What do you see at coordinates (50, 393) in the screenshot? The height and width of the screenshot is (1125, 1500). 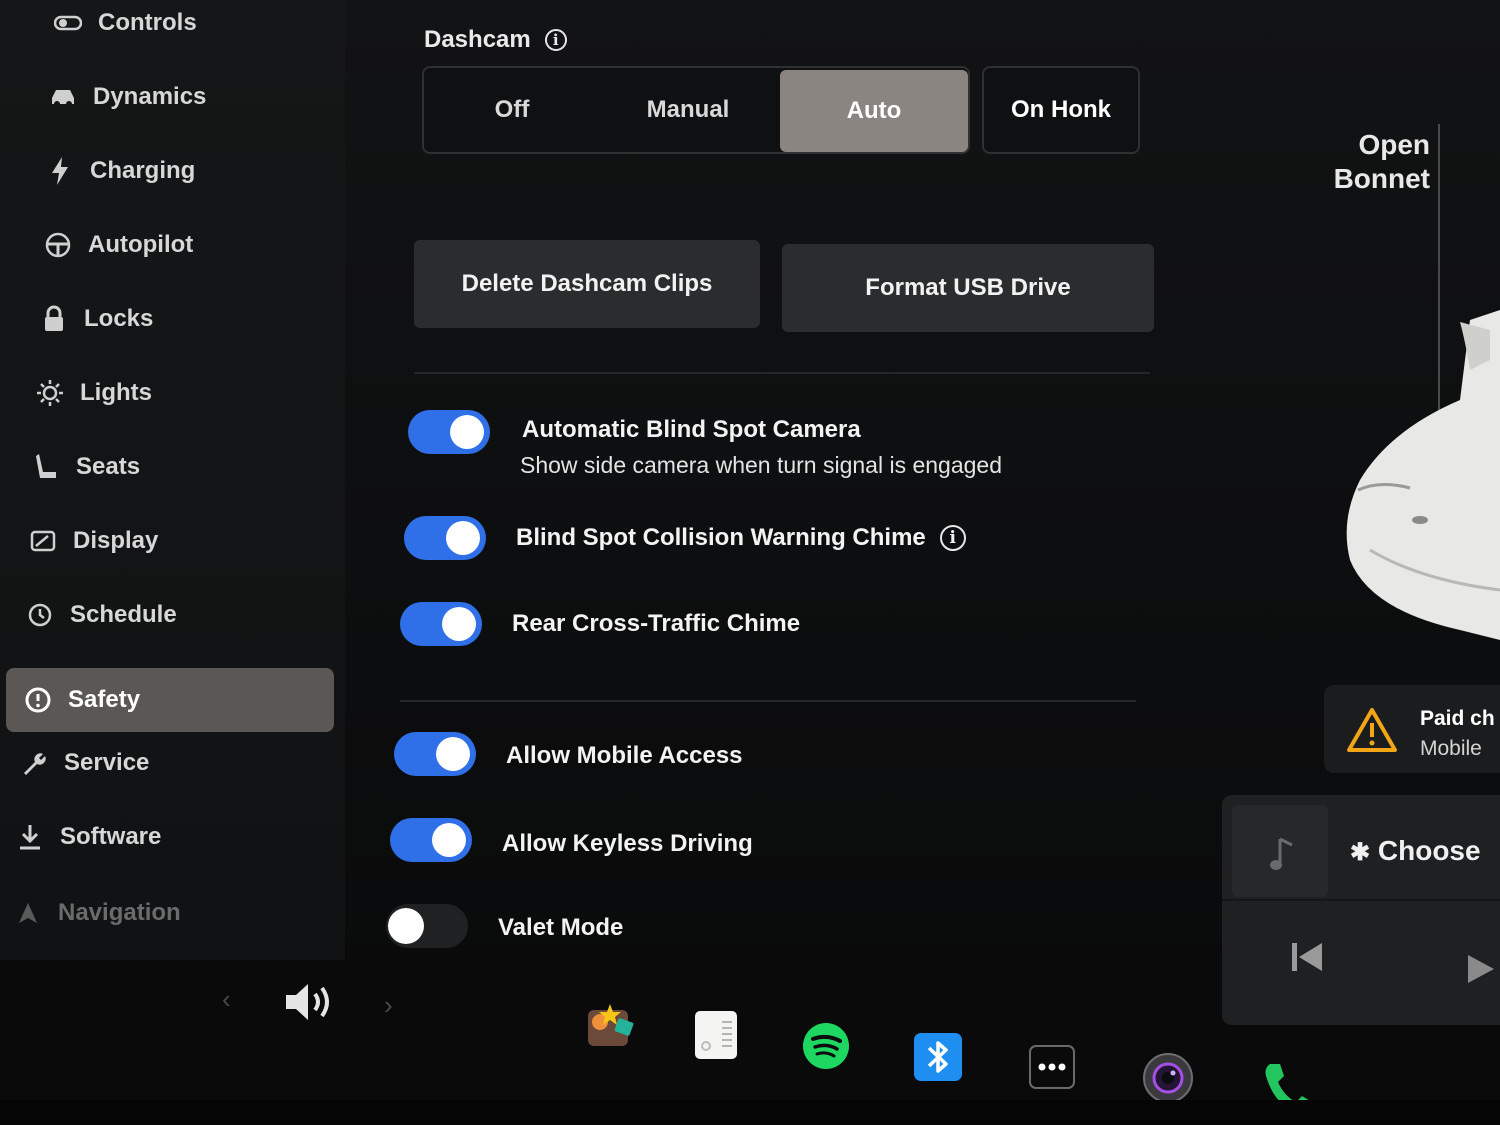 I see `sun-icon` at bounding box center [50, 393].